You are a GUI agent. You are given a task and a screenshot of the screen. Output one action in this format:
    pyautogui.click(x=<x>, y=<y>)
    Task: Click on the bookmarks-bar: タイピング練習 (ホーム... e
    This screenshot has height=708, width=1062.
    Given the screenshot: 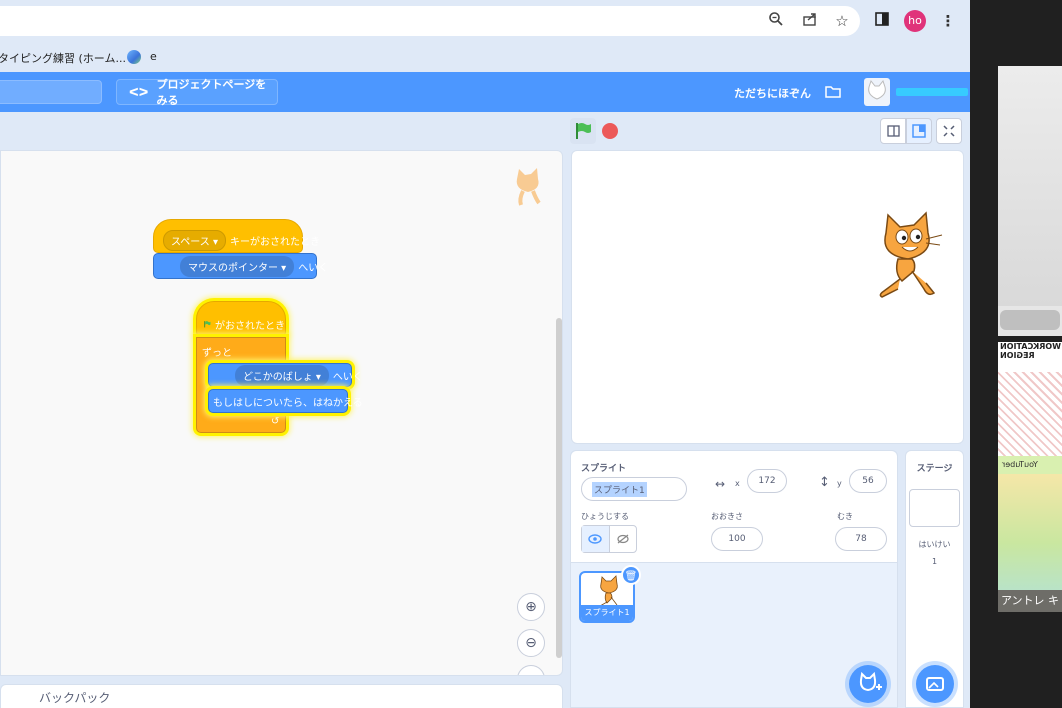 What is the action you would take?
    pyautogui.click(x=485, y=57)
    